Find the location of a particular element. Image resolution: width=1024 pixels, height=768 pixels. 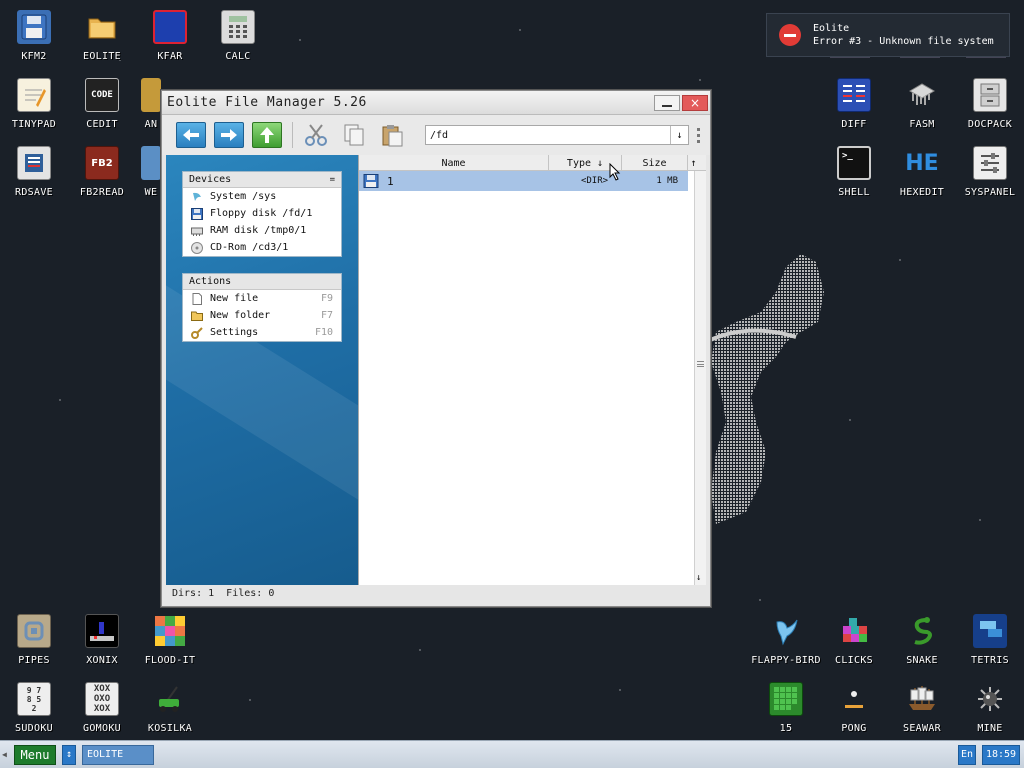

desktop-icon-docpack: DOCPACK is located at coordinates (990, 104).